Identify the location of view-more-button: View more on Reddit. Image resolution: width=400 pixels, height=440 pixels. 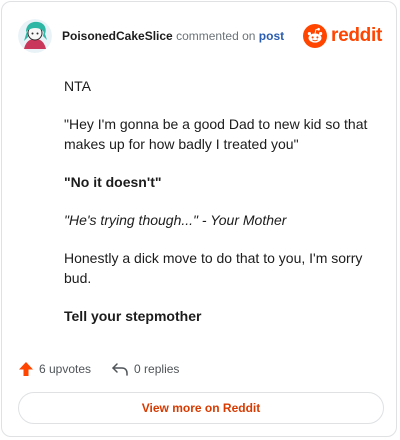
(201, 408).